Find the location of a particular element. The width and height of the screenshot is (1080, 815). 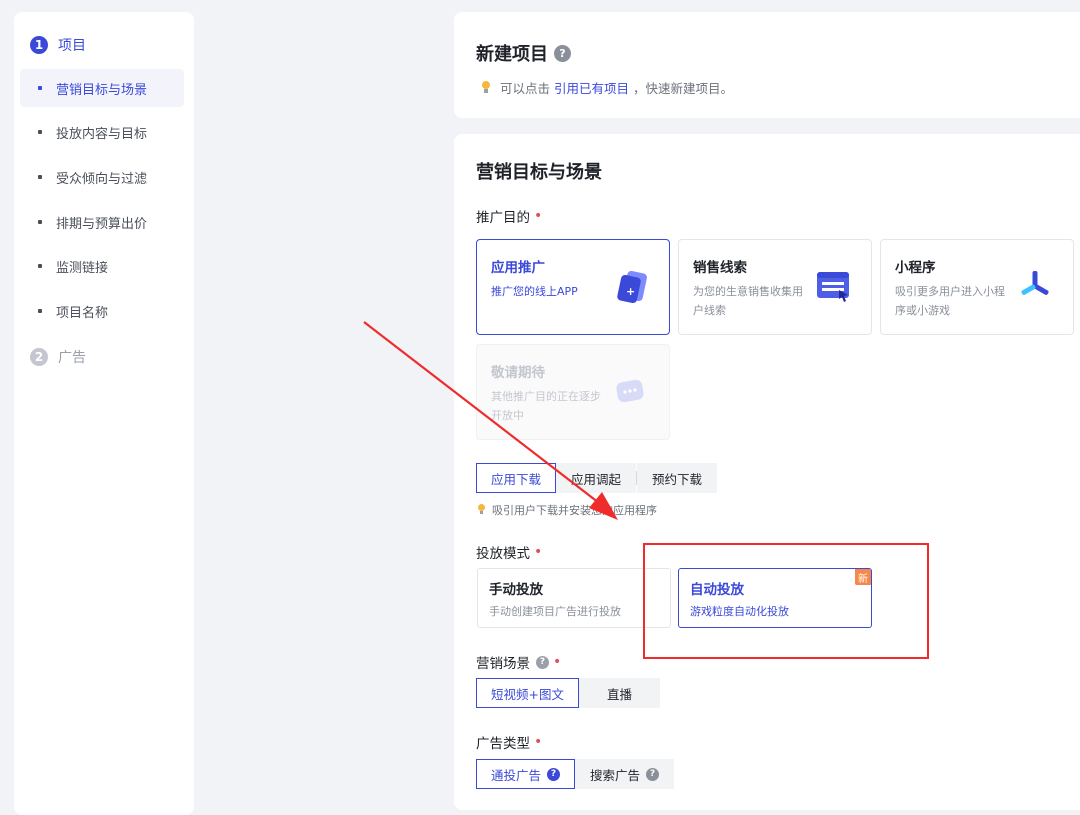

sidebar-item-audience: 受众倾向与过滤 is located at coordinates (102, 177).